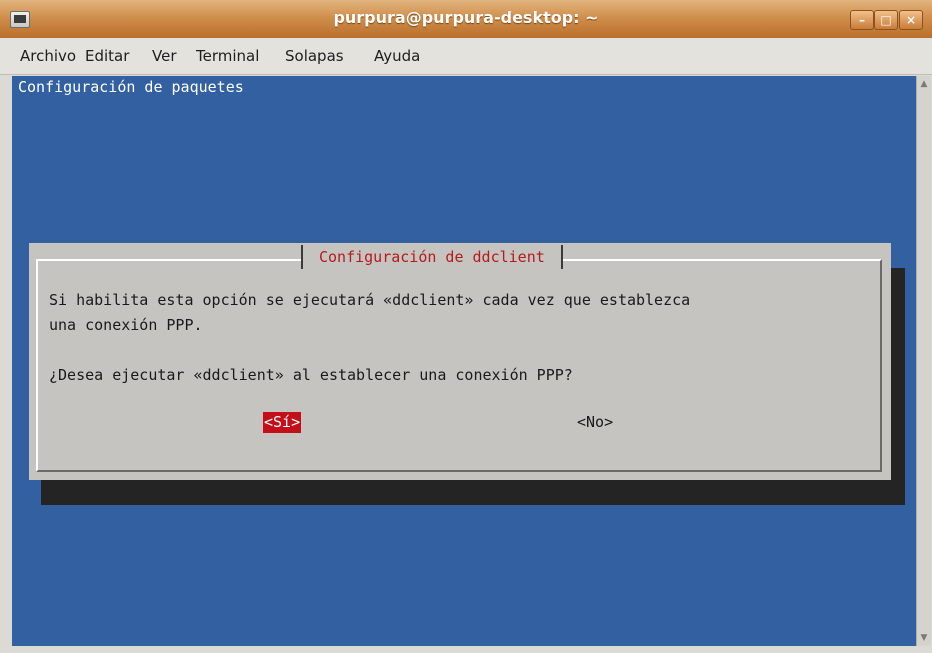  I want to click on title-bar: purpura@purpura-desktop: ~ – □ ×, so click(466, 19).